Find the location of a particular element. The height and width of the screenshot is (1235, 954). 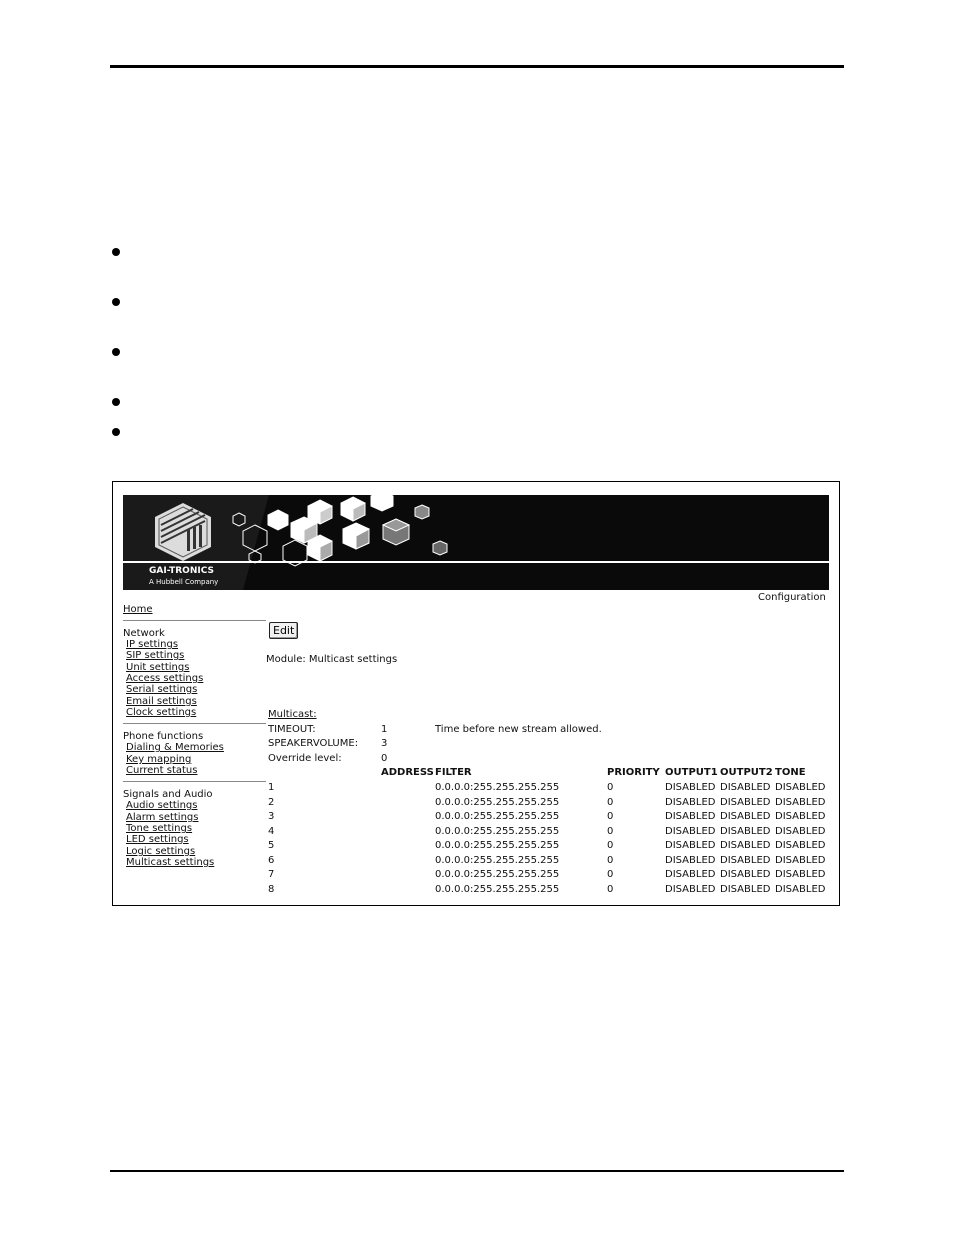

row-number: 4 is located at coordinates (271, 831).